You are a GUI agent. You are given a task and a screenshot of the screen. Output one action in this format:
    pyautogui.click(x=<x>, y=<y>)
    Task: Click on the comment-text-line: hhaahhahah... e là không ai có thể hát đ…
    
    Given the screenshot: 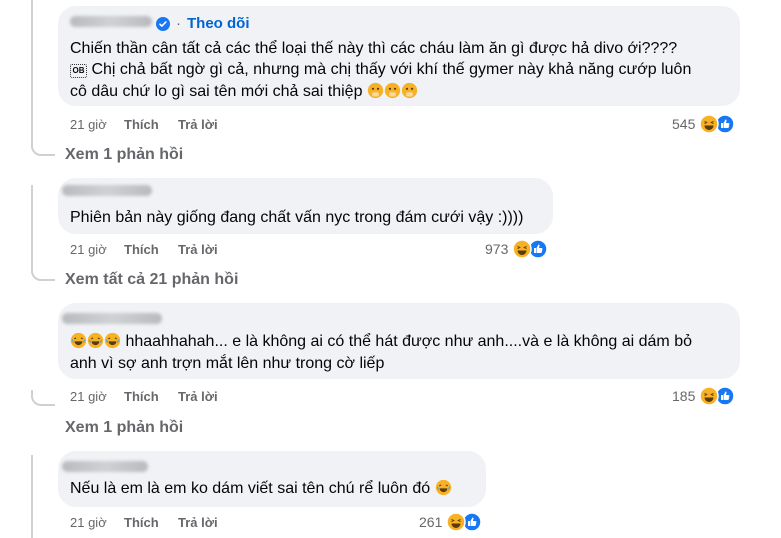 What is the action you would take?
    pyautogui.click(x=408, y=341)
    